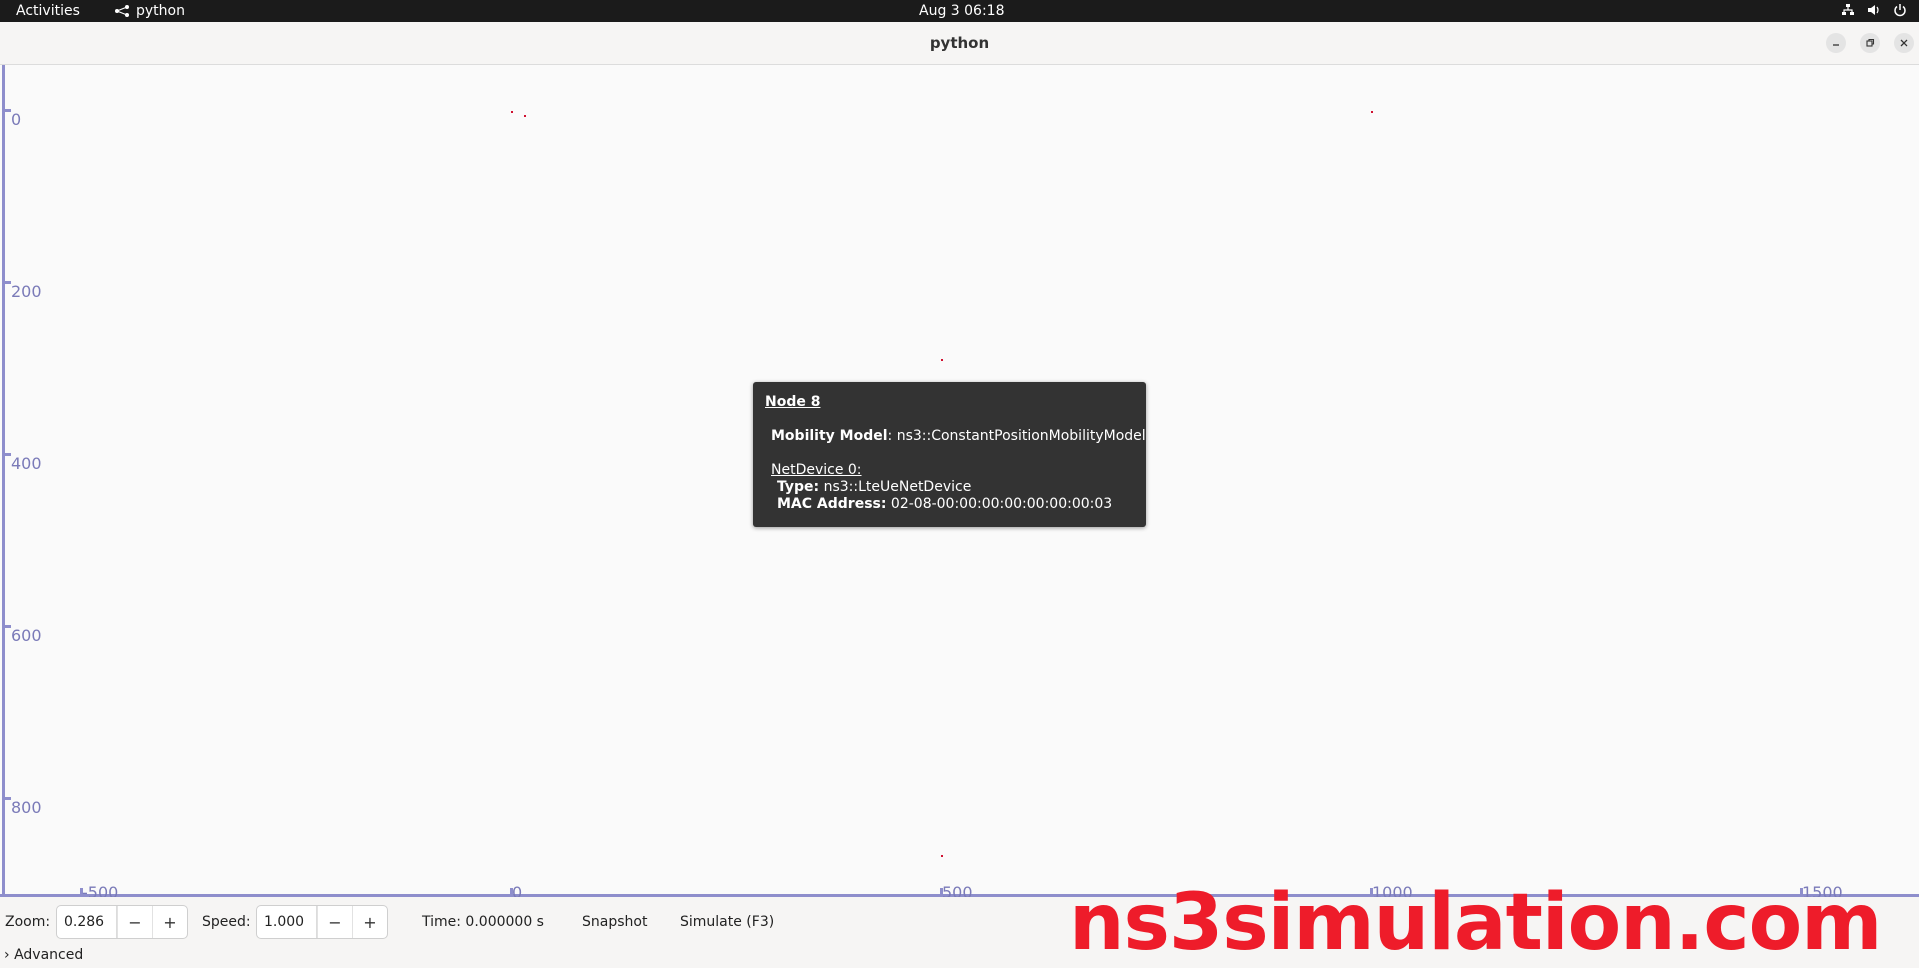  I want to click on volume-icon, so click(1873, 10).